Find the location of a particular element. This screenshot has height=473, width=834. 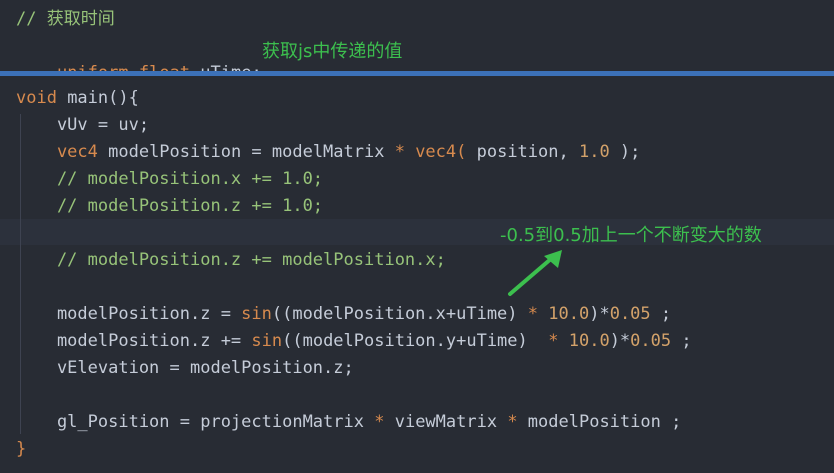

code-line-vuv: vUv = uv; is located at coordinates (83, 125).